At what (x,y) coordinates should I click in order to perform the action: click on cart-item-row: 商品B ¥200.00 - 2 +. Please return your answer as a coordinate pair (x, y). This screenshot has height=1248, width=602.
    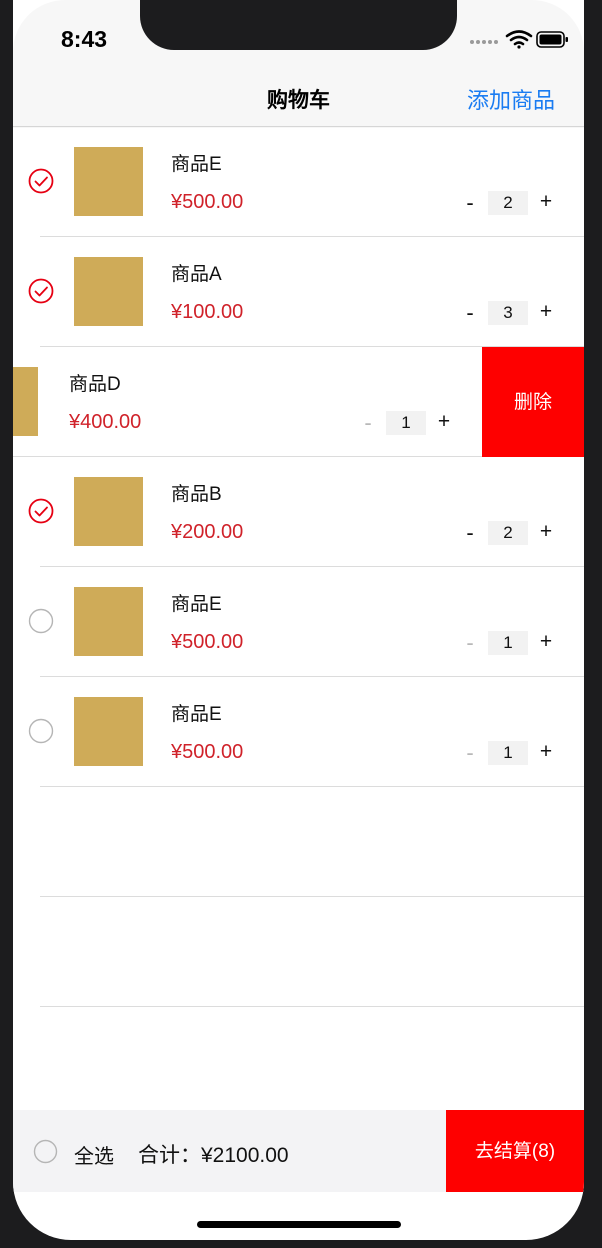
    Looking at the image, I should click on (298, 512).